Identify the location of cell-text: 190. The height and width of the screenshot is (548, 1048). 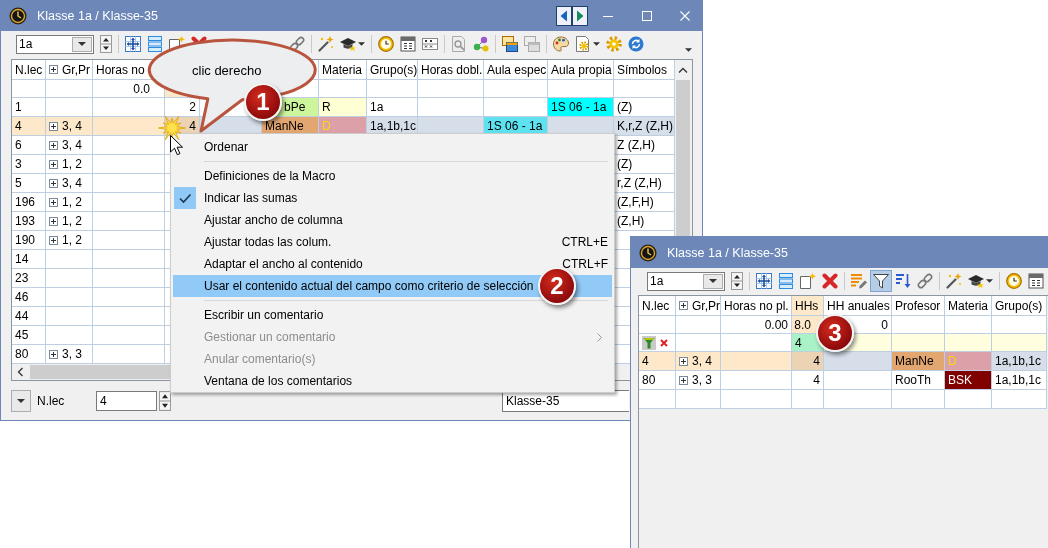
(25, 240).